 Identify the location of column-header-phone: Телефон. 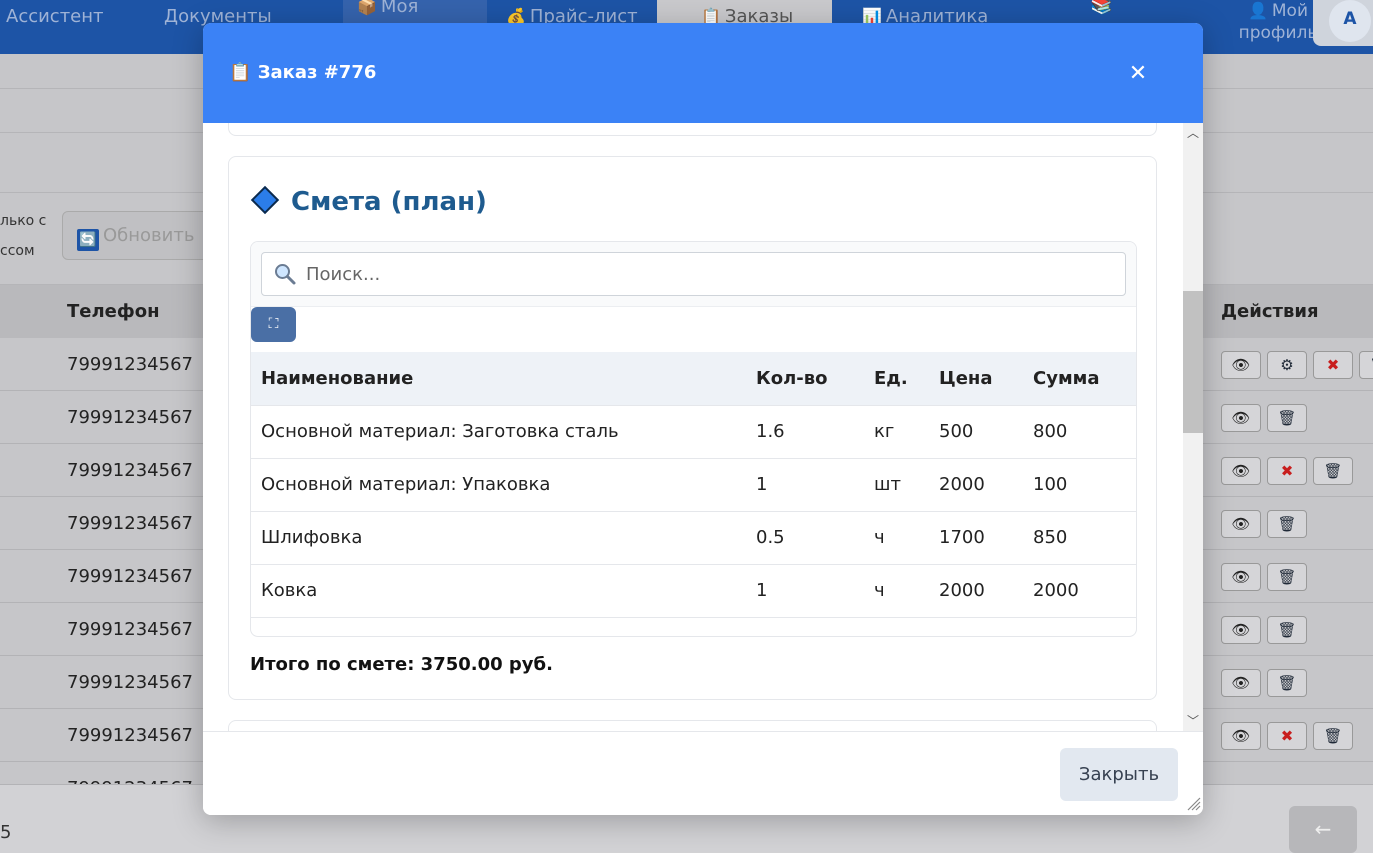
(113, 311).